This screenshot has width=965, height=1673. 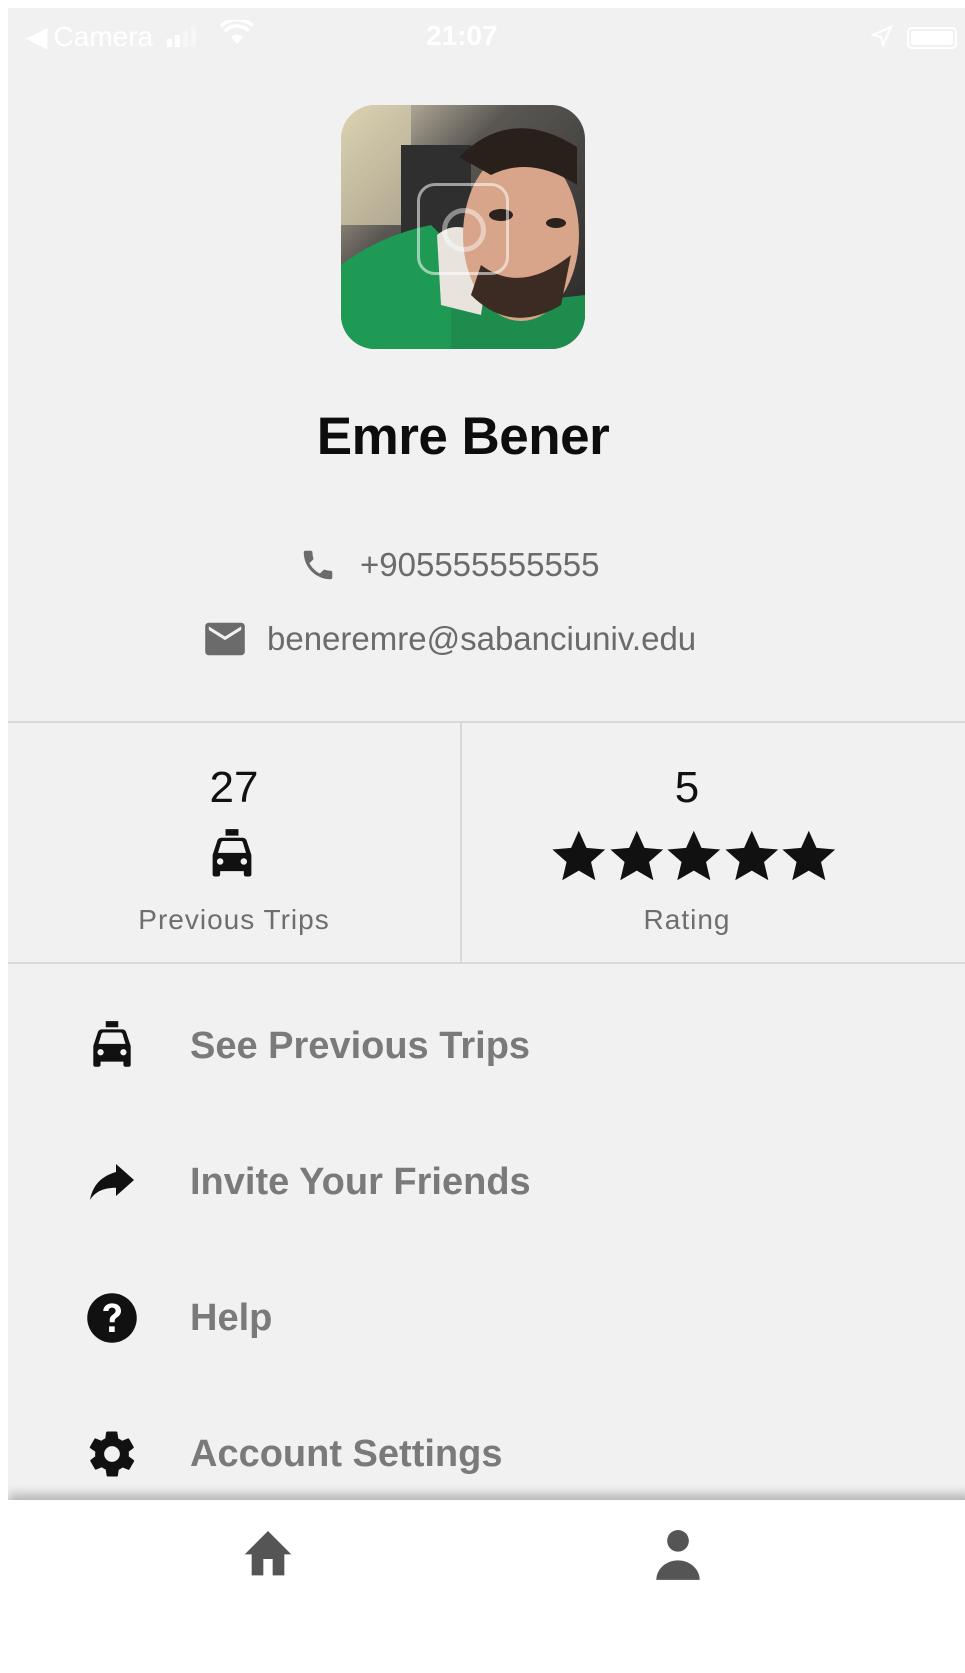 What do you see at coordinates (318, 565) in the screenshot?
I see `phone-icon` at bounding box center [318, 565].